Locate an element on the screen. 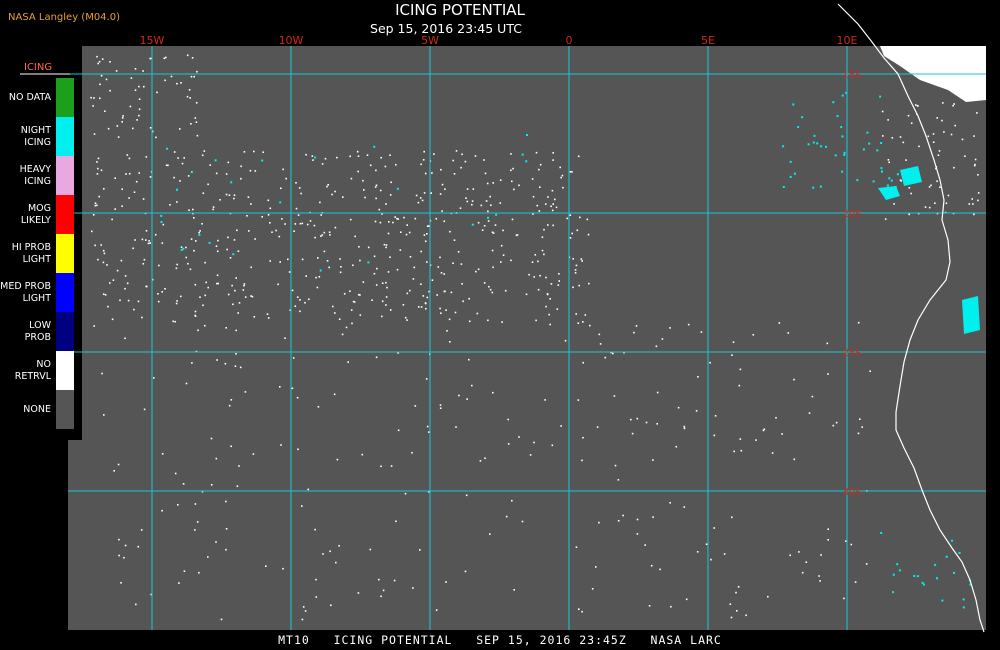 The image size is (1000, 650). latitude-label: 15S is located at coordinates (851, 75).